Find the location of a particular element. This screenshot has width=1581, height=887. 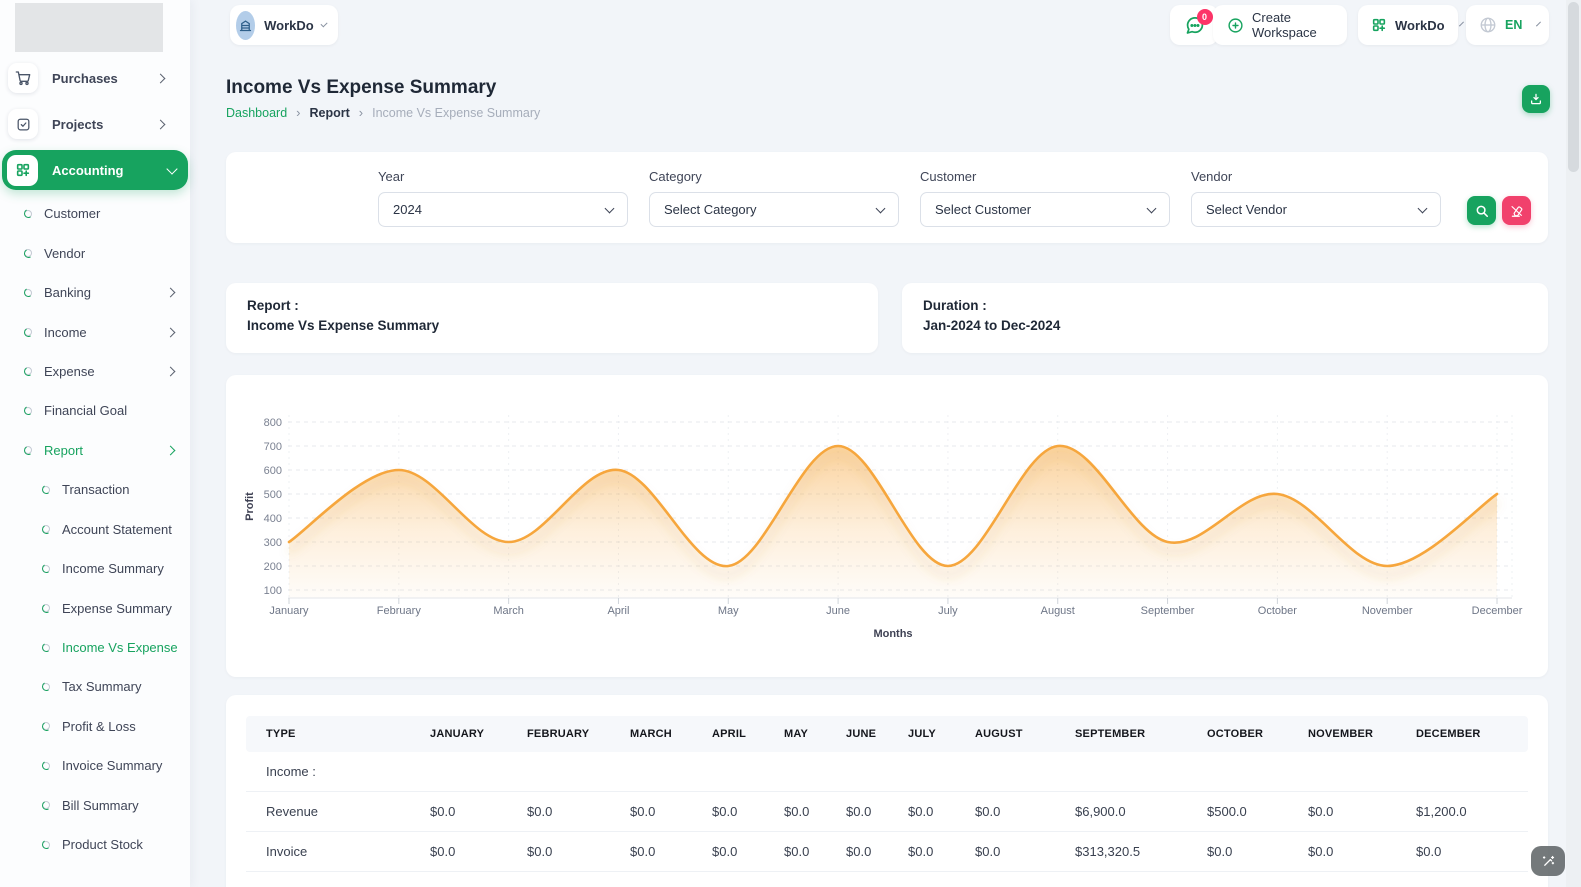

sidebar-item-accounting: Accounting is located at coordinates (95, 170).